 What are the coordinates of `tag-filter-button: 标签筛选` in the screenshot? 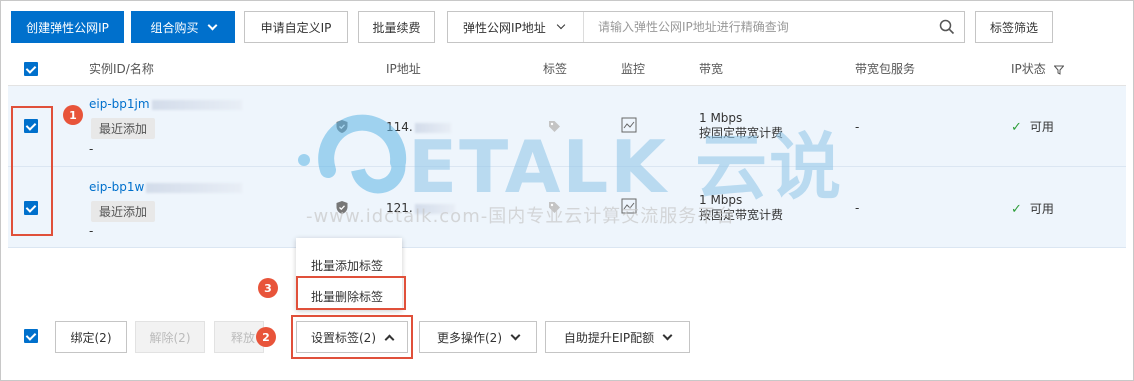 It's located at (1014, 27).